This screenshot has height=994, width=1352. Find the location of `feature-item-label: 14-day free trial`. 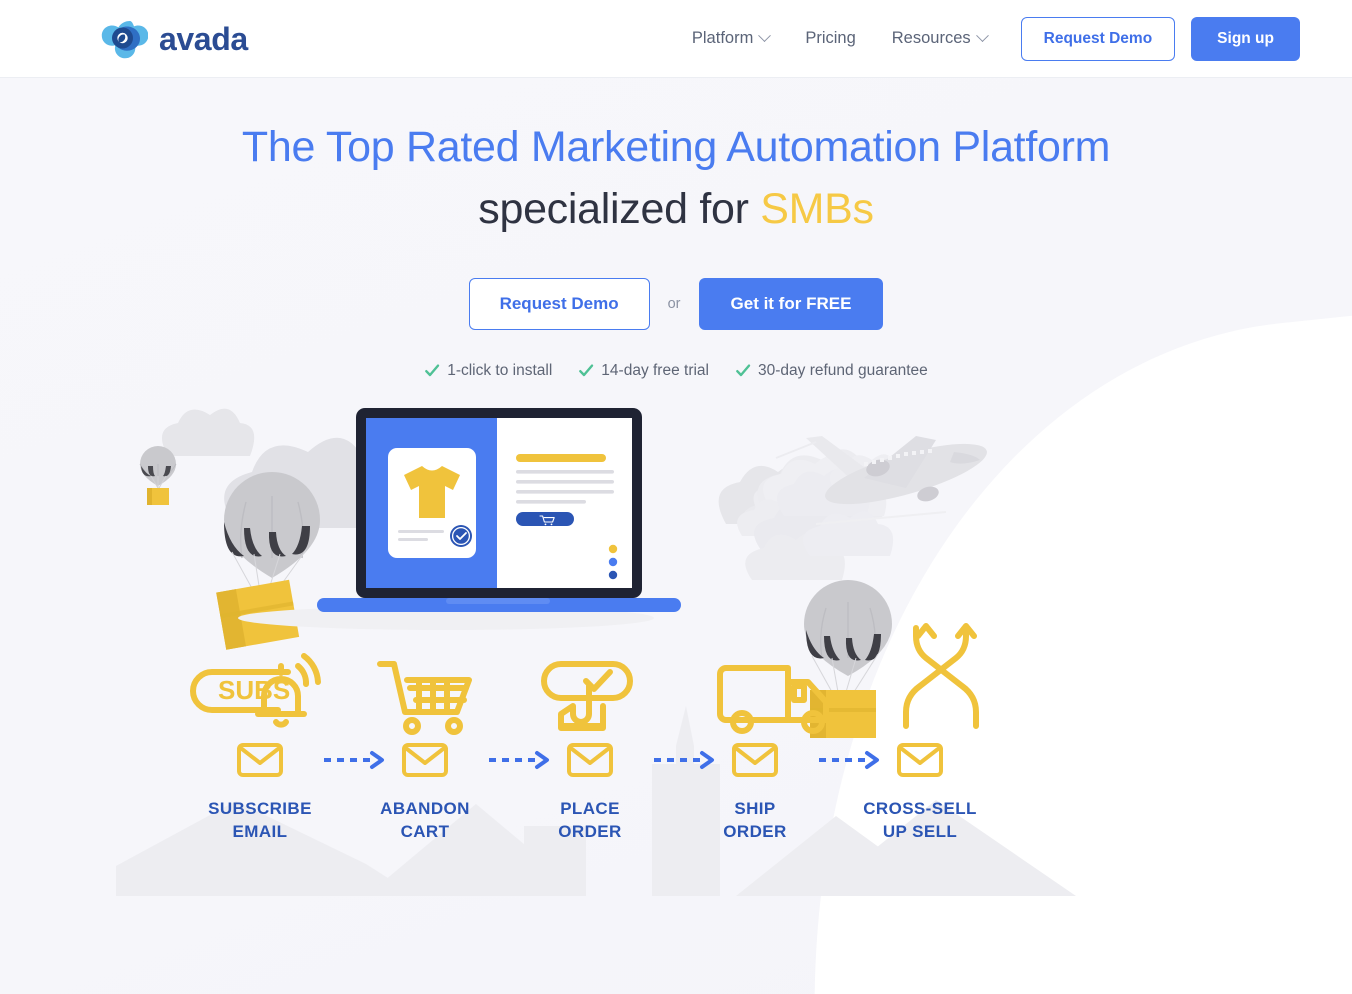

feature-item-label: 14-day free trial is located at coordinates (655, 370).